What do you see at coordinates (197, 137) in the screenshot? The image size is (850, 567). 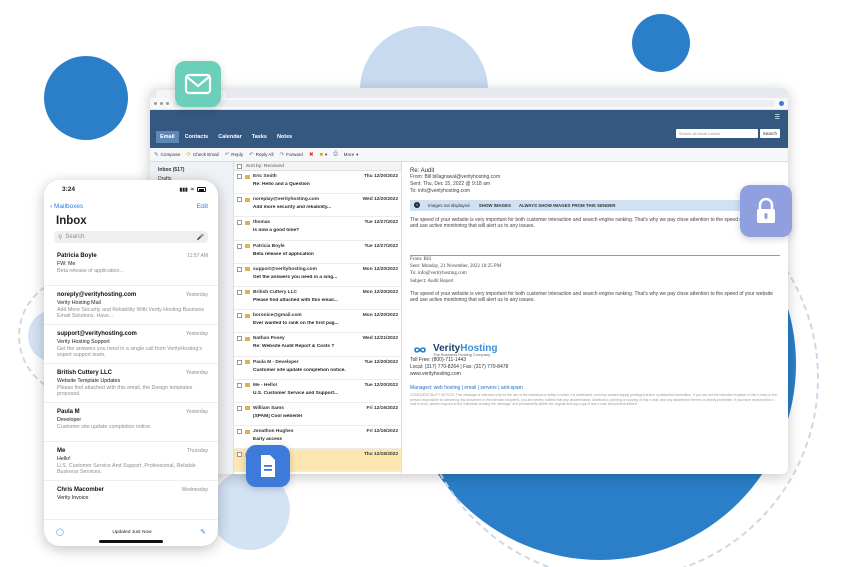 I see `nav-tab-contacts: Contacts` at bounding box center [197, 137].